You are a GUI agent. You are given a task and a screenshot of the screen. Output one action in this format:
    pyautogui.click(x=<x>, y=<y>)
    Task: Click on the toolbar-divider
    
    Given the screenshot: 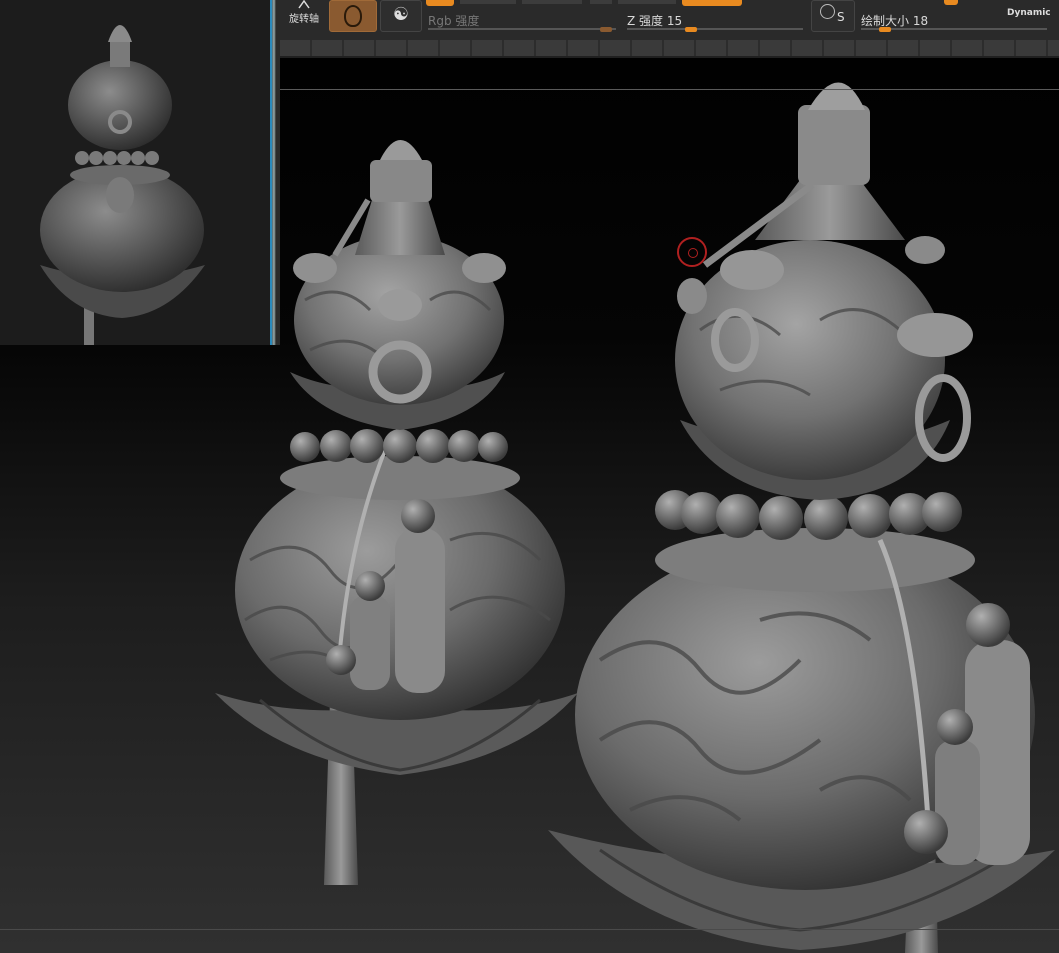 What is the action you would take?
    pyautogui.click(x=669, y=57)
    